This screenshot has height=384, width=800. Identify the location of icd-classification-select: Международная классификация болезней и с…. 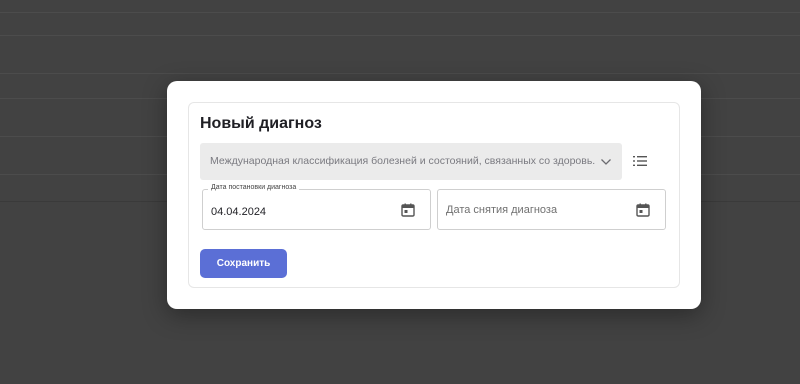
(411, 161).